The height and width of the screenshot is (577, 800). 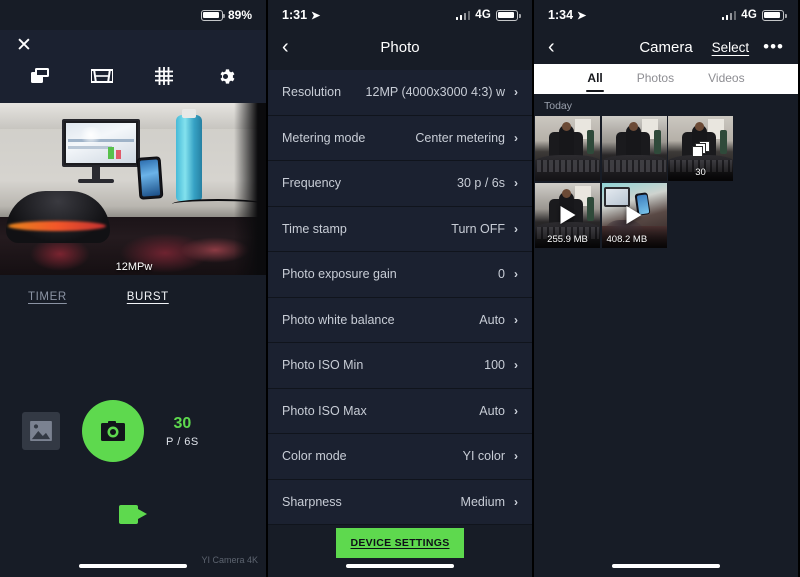 I want to click on setting-label: Photo exposure gain, so click(x=339, y=274).